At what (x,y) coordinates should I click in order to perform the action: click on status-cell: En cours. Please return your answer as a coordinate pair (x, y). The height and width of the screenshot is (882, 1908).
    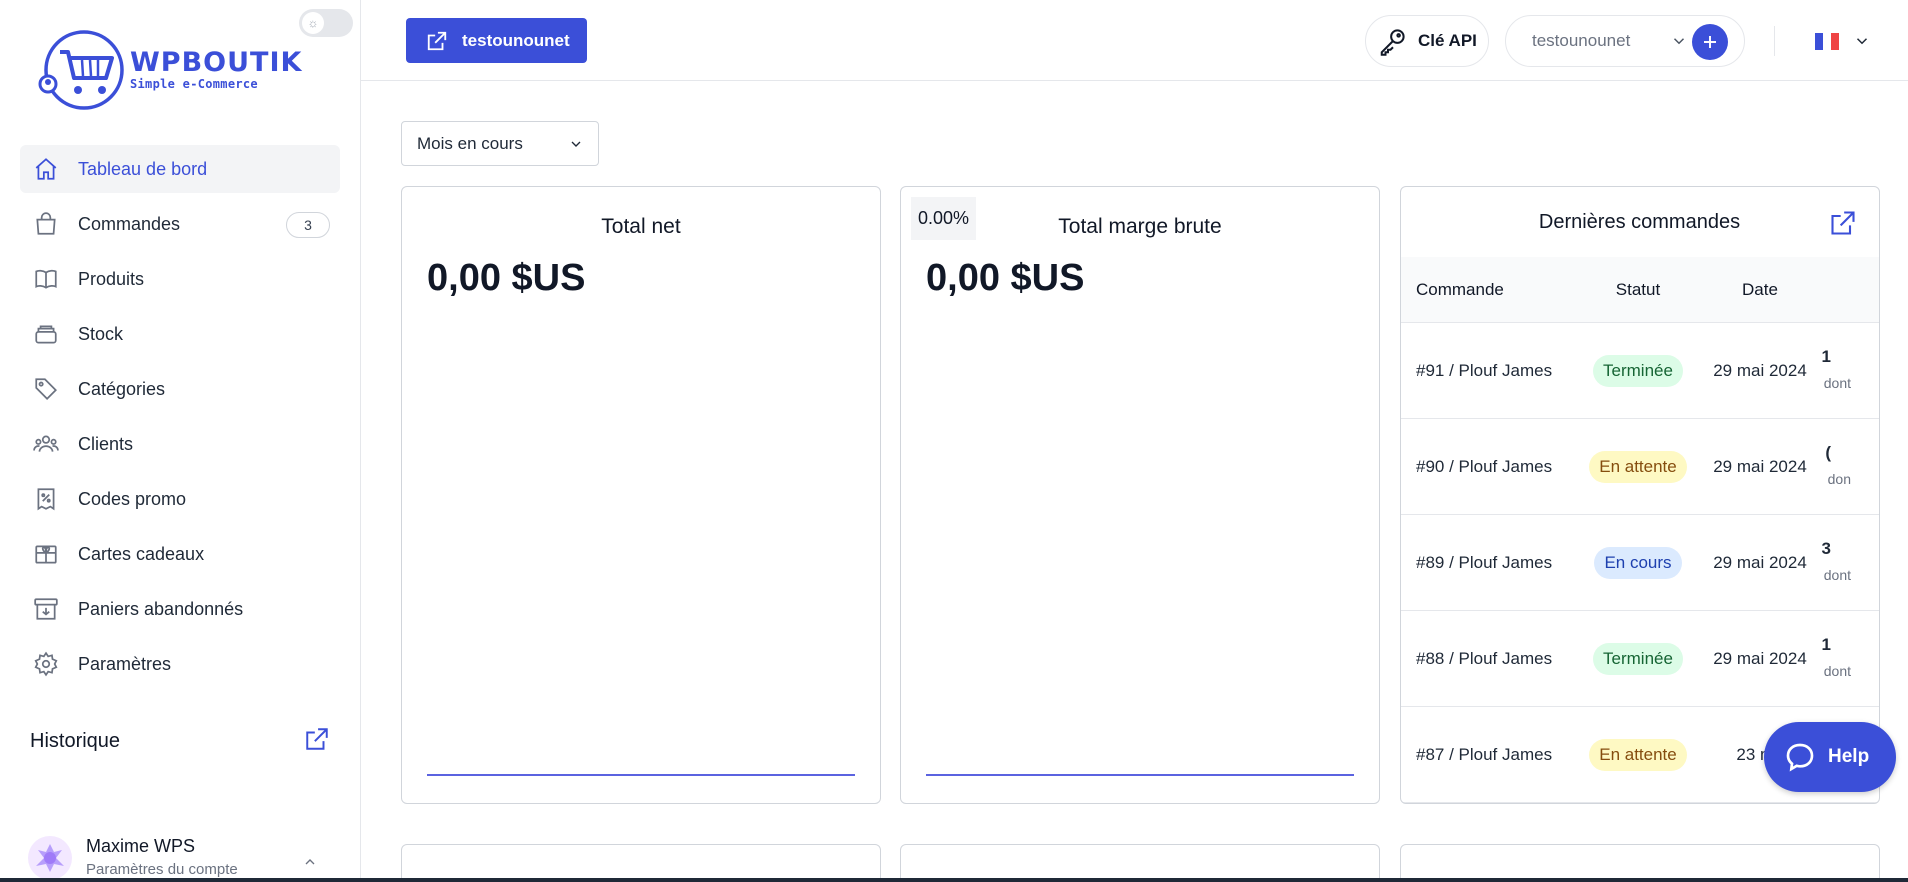
    Looking at the image, I should click on (1638, 562).